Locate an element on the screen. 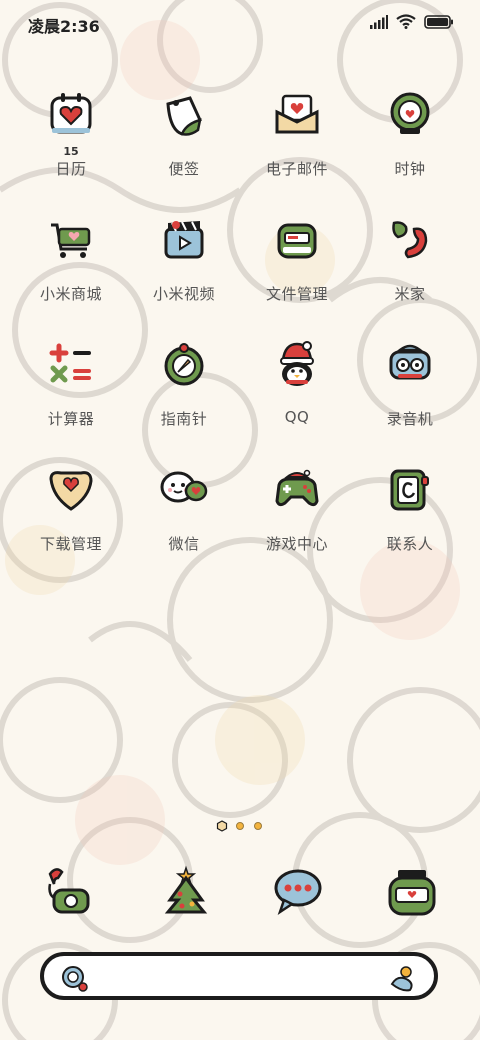  assistant-icon is located at coordinates (75, 979).